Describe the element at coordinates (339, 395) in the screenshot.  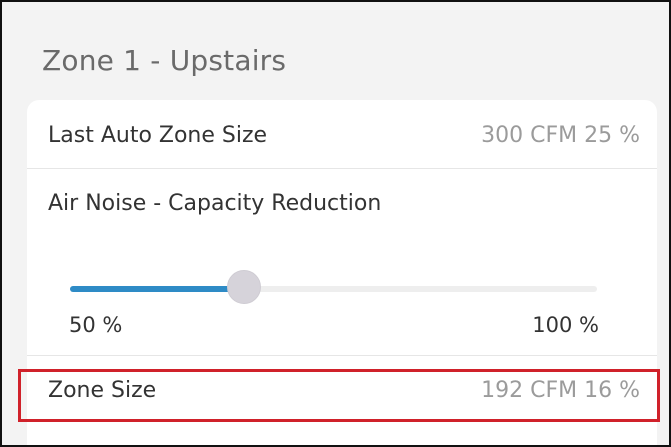
I see `zone-size-highlight-box` at that location.